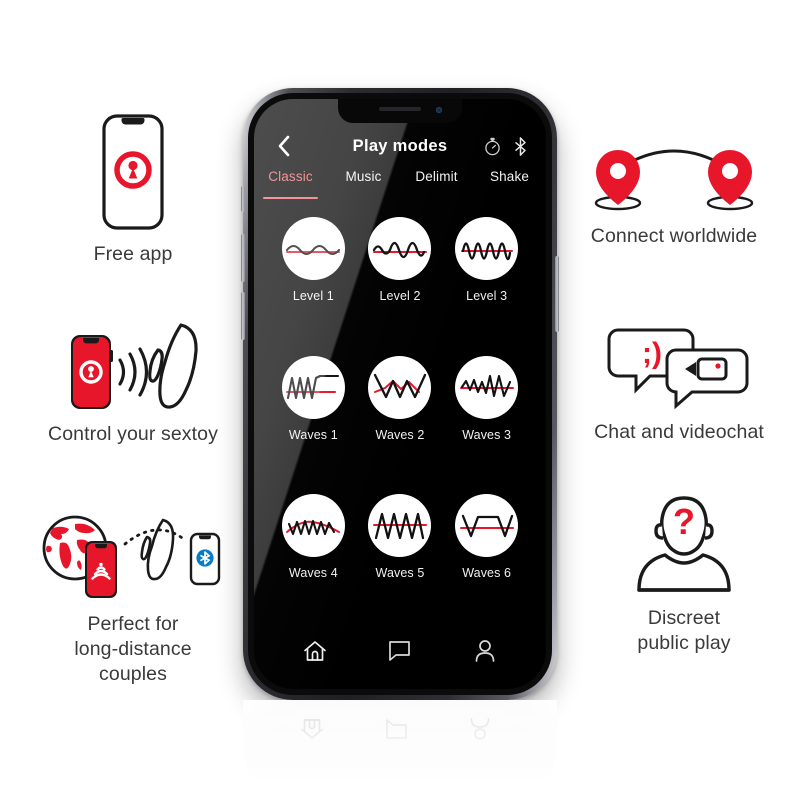 This screenshot has width=800, height=800. Describe the element at coordinates (679, 432) in the screenshot. I see `feature-caption: Chat and videochat` at that location.